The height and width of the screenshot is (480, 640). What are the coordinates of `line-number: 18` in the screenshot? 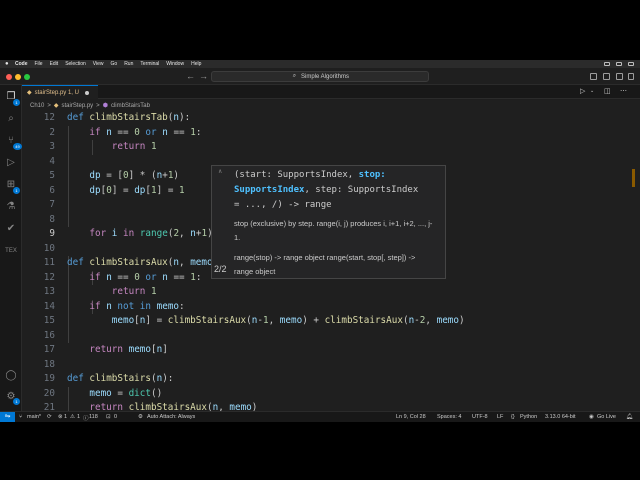 It's located at (49, 364).